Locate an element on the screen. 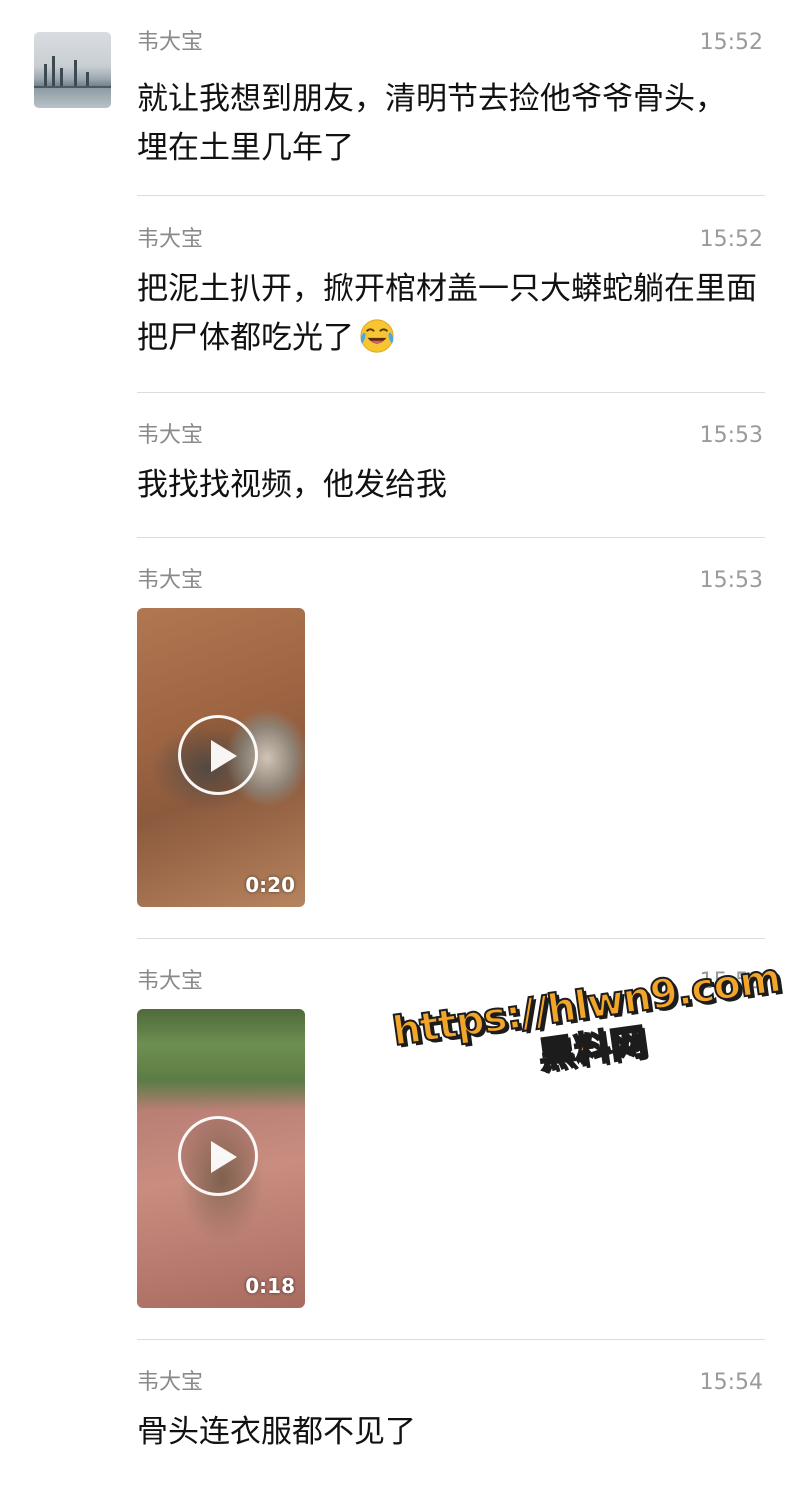  message-text: 就让我想到朋友，清明节去捡他爷爷骨头，埋在土里几年了 is located at coordinates (437, 124).